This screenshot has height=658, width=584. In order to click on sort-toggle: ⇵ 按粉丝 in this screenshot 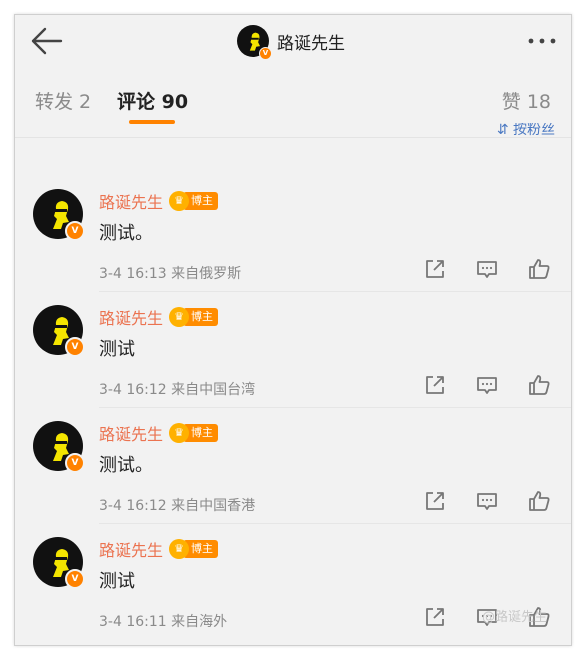, I will do `click(526, 130)`.